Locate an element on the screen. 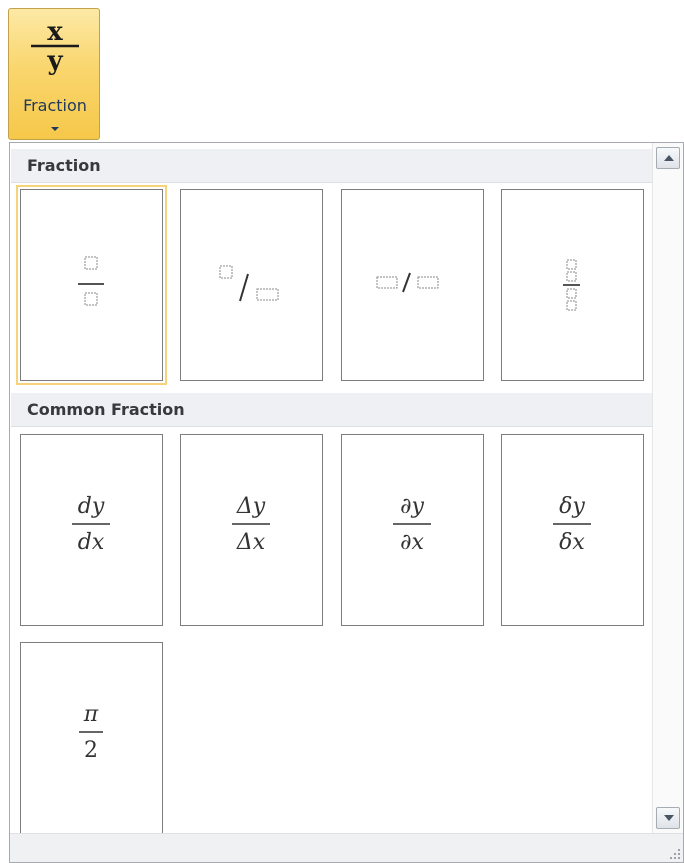 The height and width of the screenshot is (863, 684). resize-grip-icon is located at coordinates (675, 854).